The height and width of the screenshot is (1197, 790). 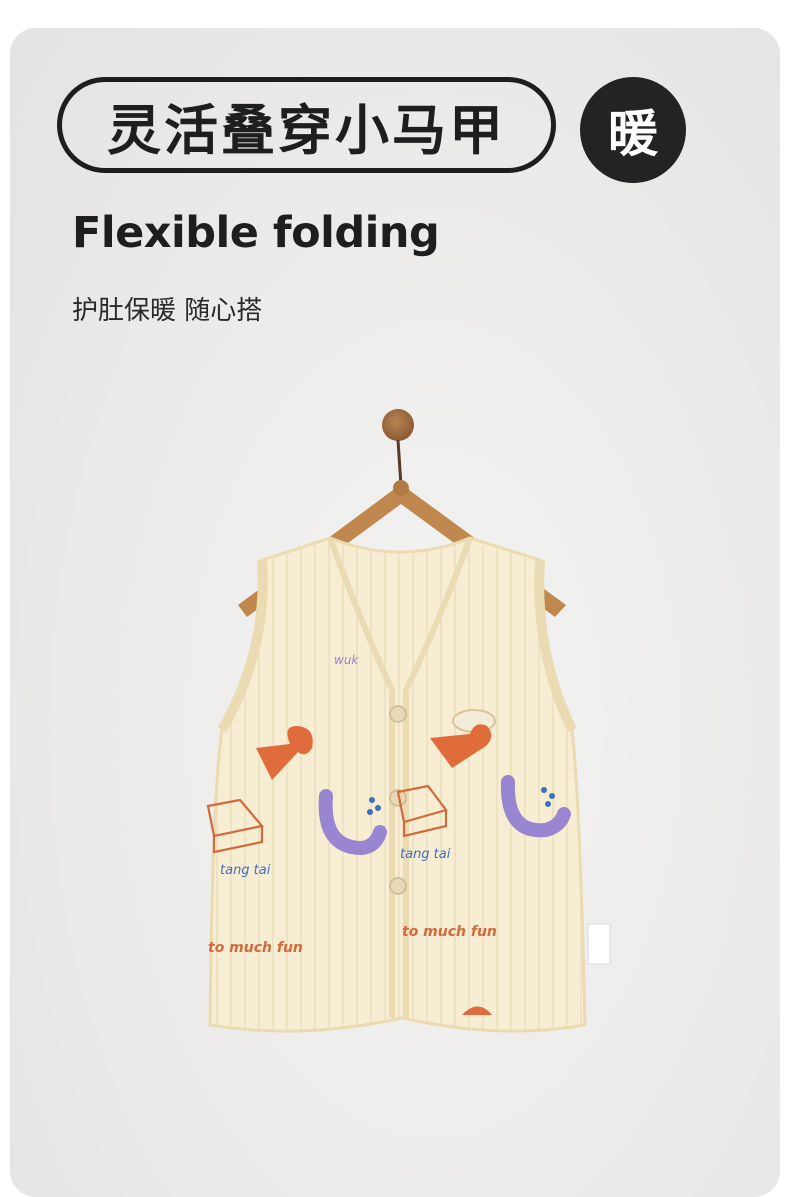 I want to click on care-tag, so click(x=599, y=944).